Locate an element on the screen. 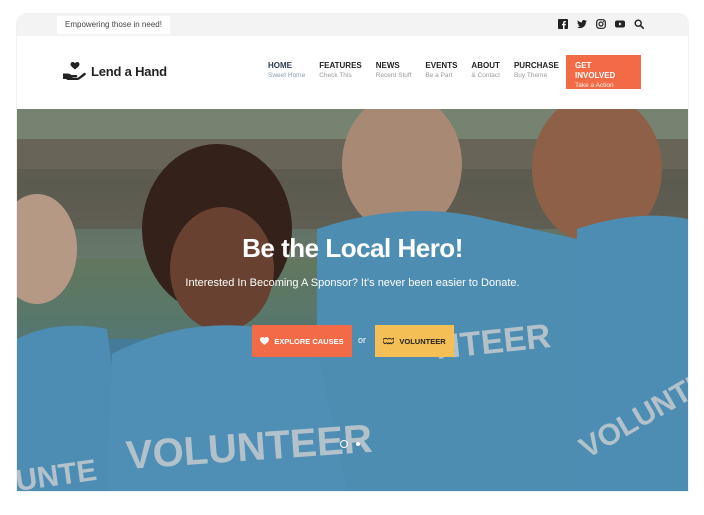 This screenshot has width=704, height=515. nav-item-purchase: PURCHASE Buy Theme is located at coordinates (536, 71).